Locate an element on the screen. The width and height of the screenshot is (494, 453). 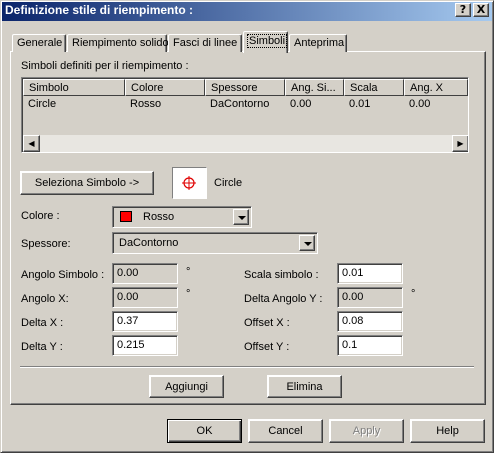
symbol-preview is located at coordinates (189, 183).